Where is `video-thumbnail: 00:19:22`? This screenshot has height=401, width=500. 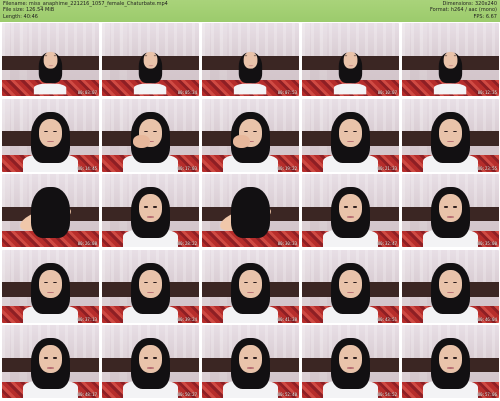
video-thumbnail: 00:19:22 is located at coordinates (250, 135).